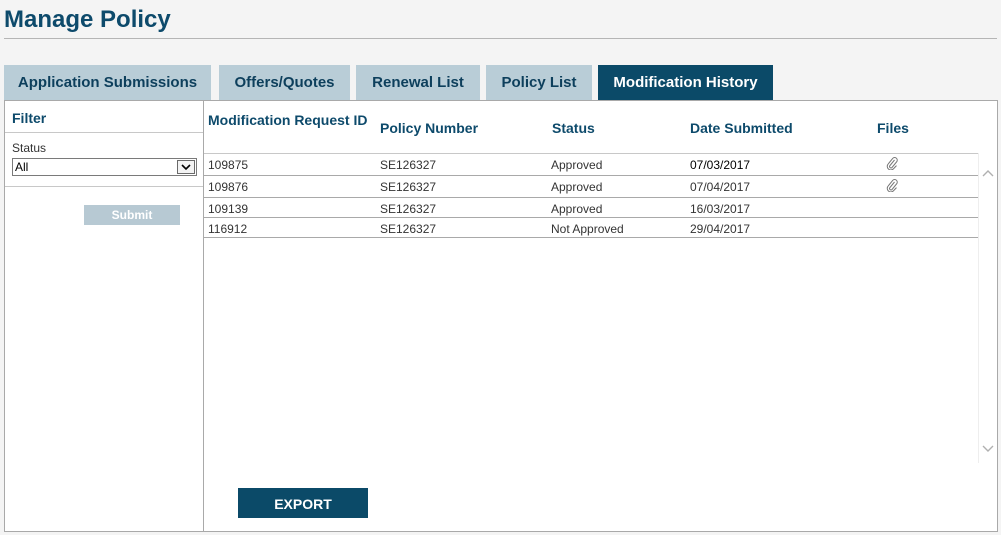  Describe the element at coordinates (429, 128) in the screenshot. I see `column-header-policy-number: Policy Number` at that location.